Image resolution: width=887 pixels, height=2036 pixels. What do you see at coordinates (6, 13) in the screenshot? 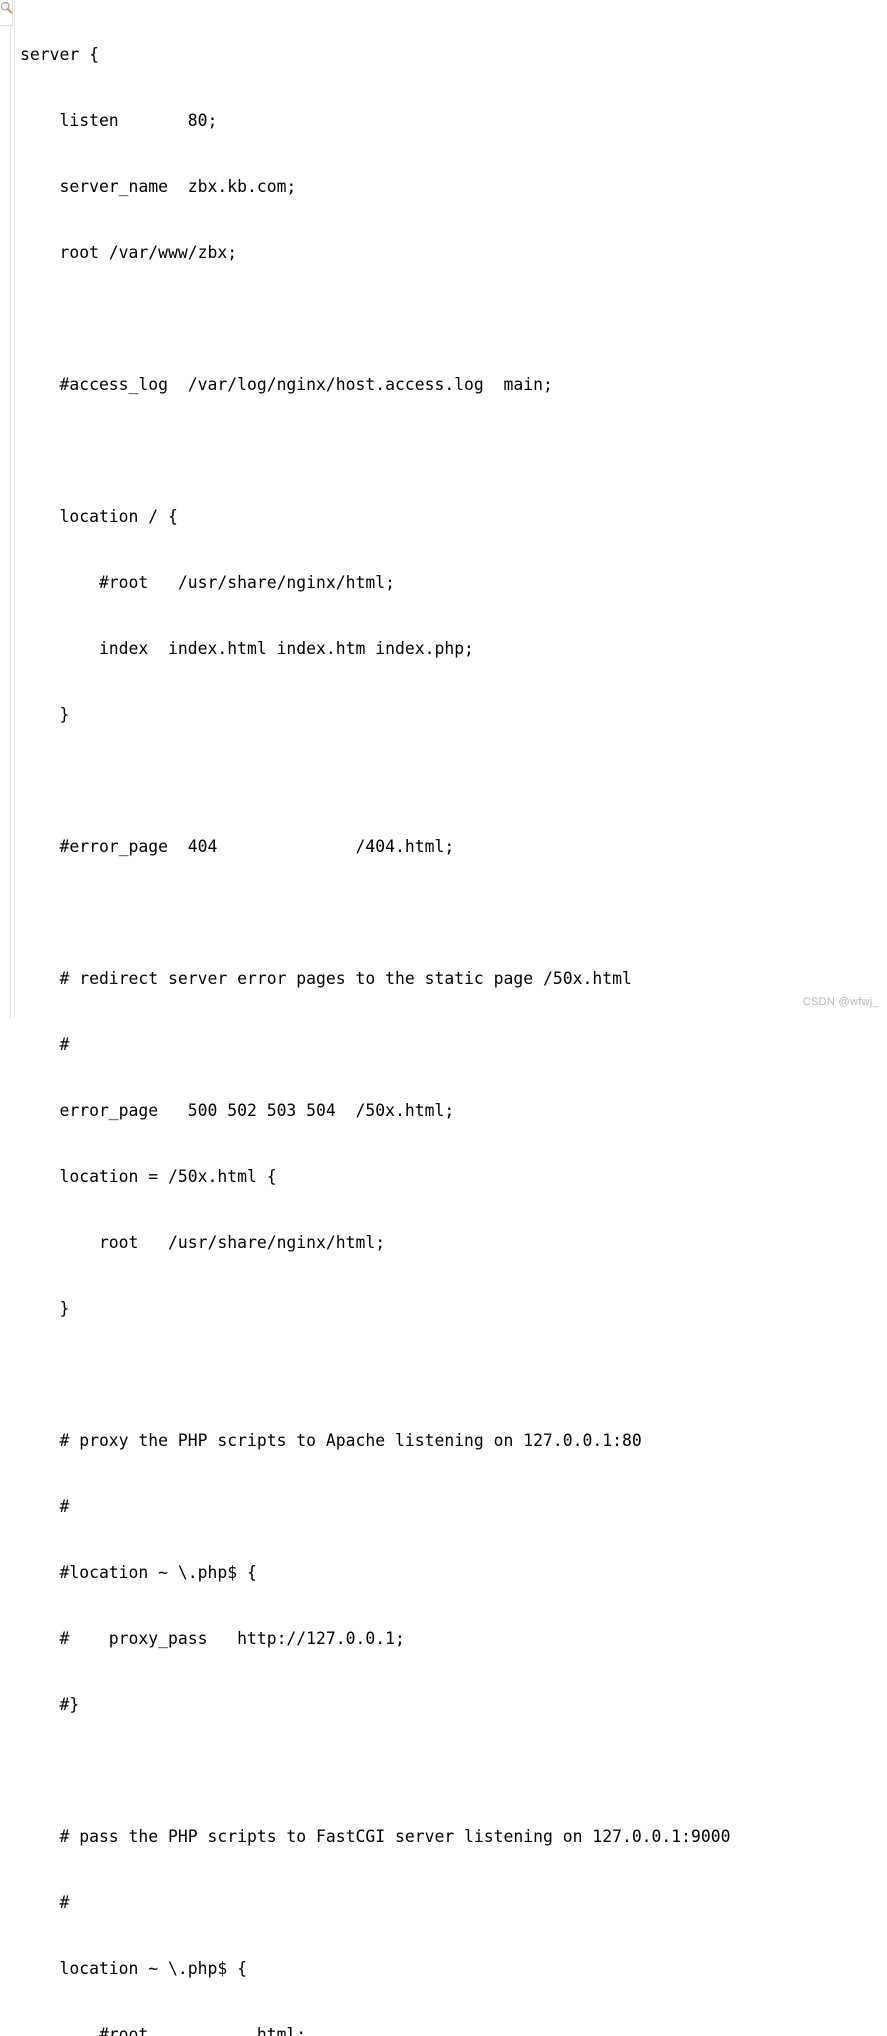
I see `magnifier-button` at bounding box center [6, 13].